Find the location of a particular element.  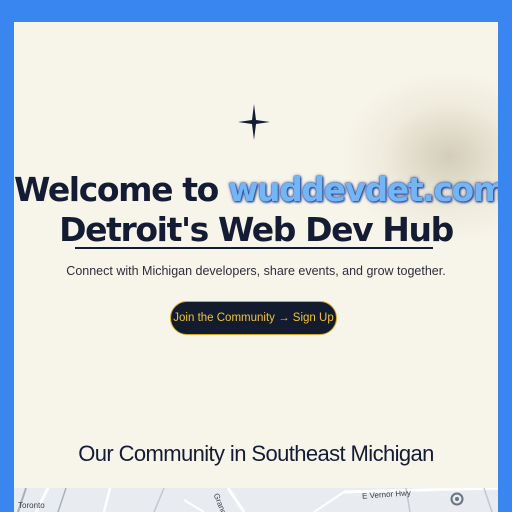

join-community-button: Join the Community → Sign Up is located at coordinates (253, 318).